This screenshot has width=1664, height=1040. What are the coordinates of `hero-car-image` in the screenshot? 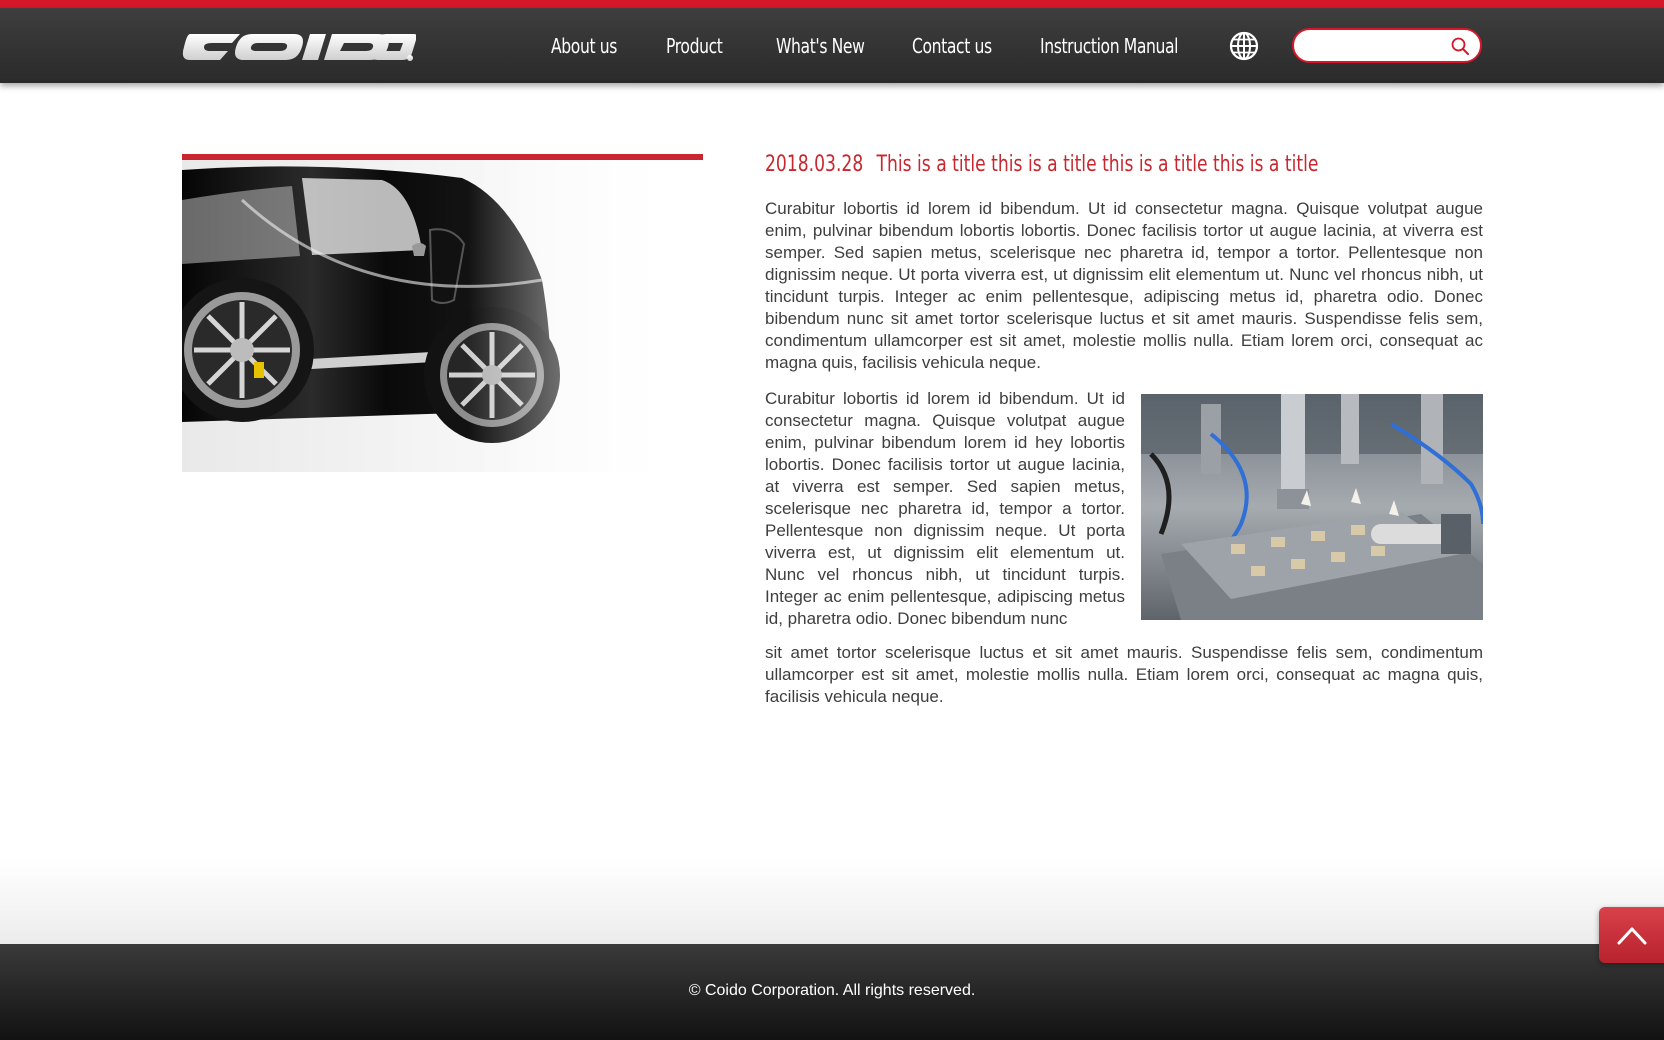 It's located at (442, 313).